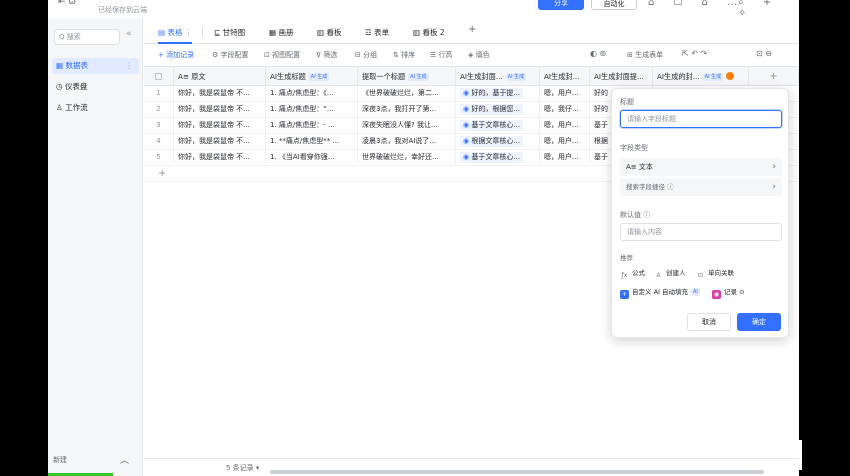 Image resolution: width=850 pixels, height=476 pixels. I want to click on tab-more-icon: ⋮, so click(189, 32).